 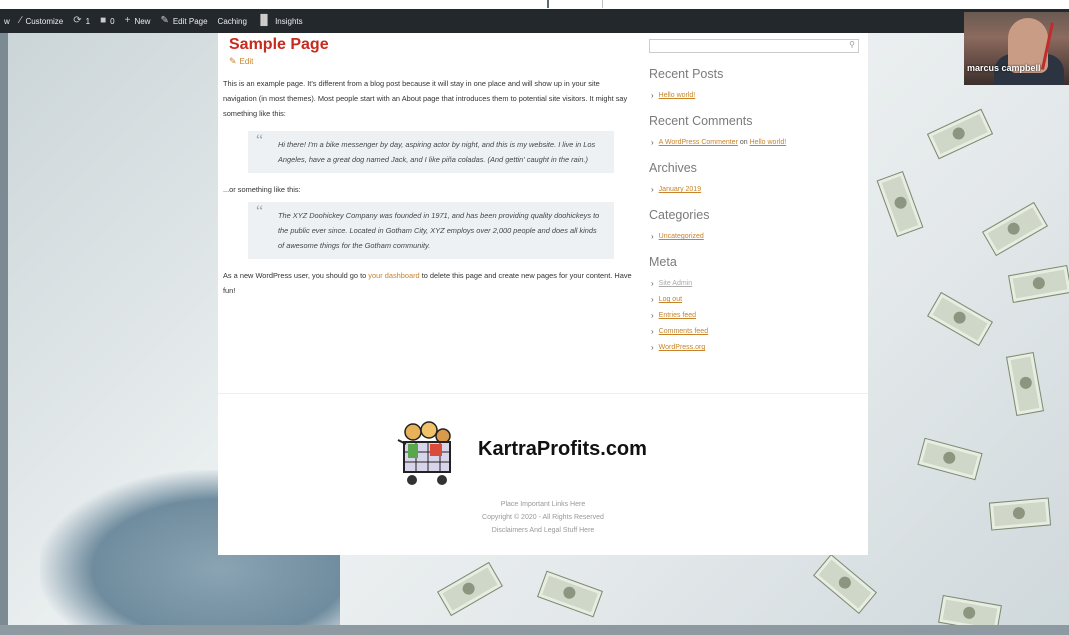 I want to click on updates-icon: ⟳, so click(x=77, y=20).